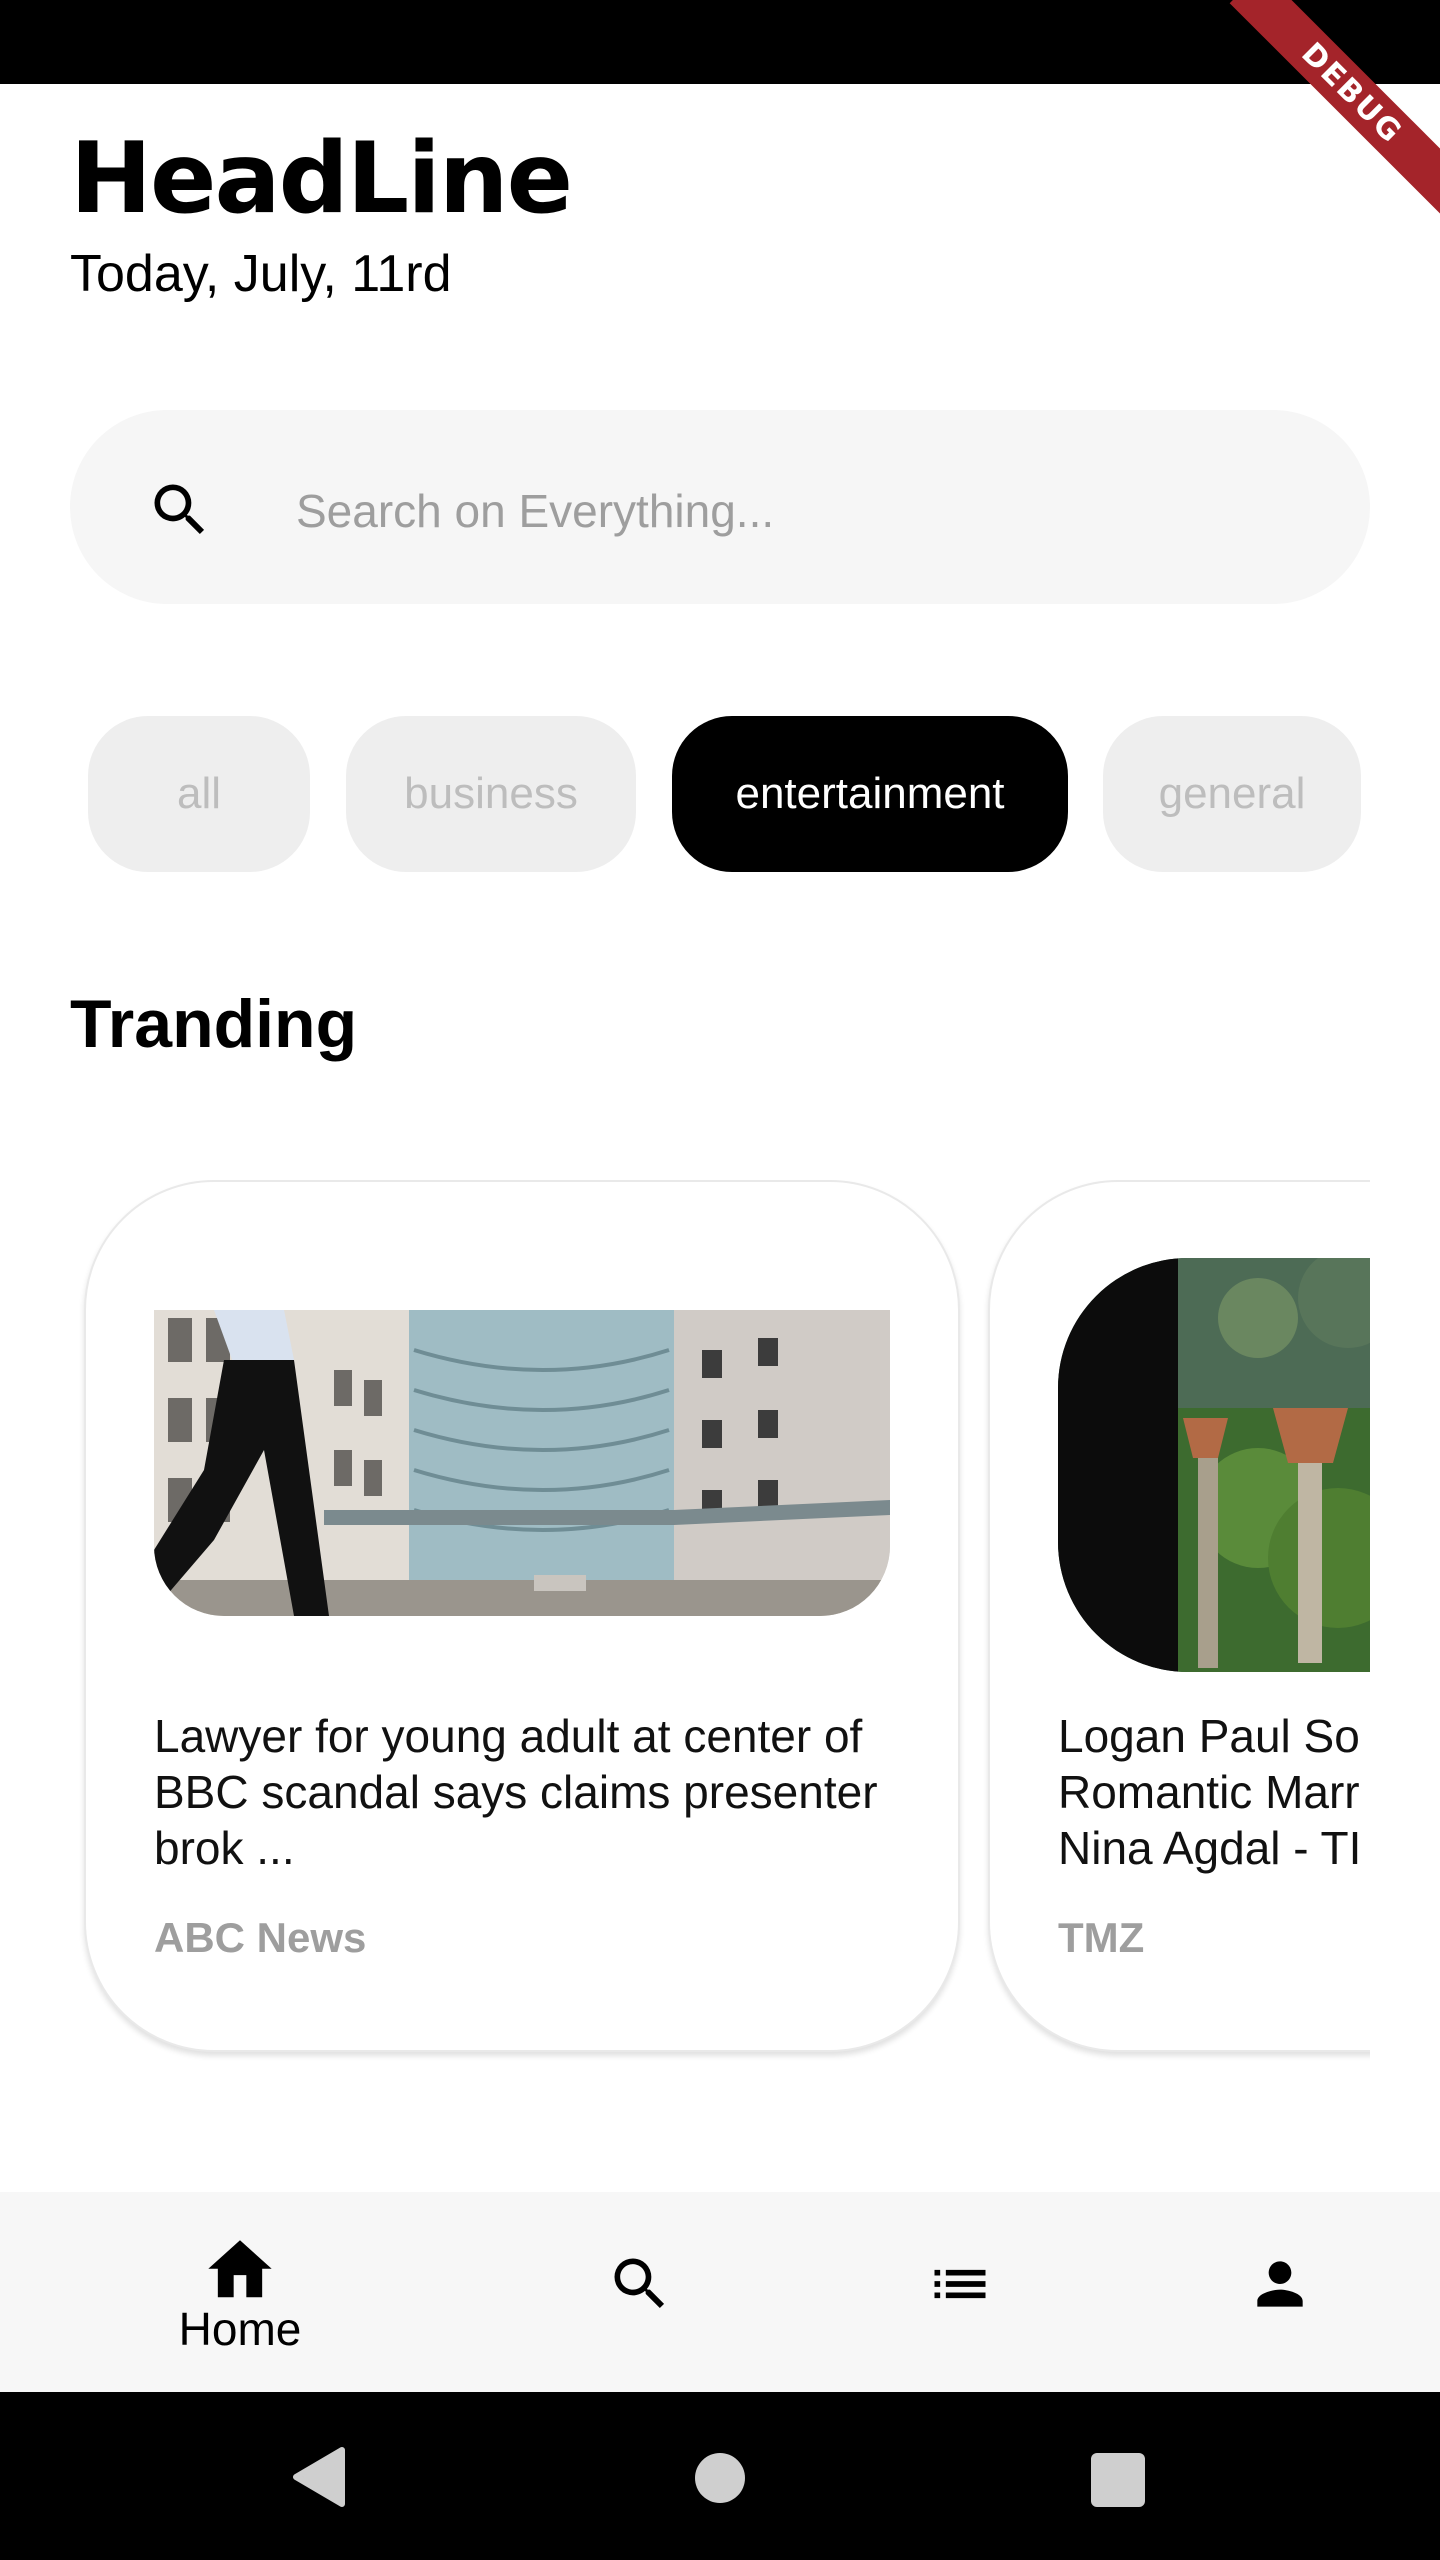  I want to click on recents-square-icon, so click(1118, 2480).